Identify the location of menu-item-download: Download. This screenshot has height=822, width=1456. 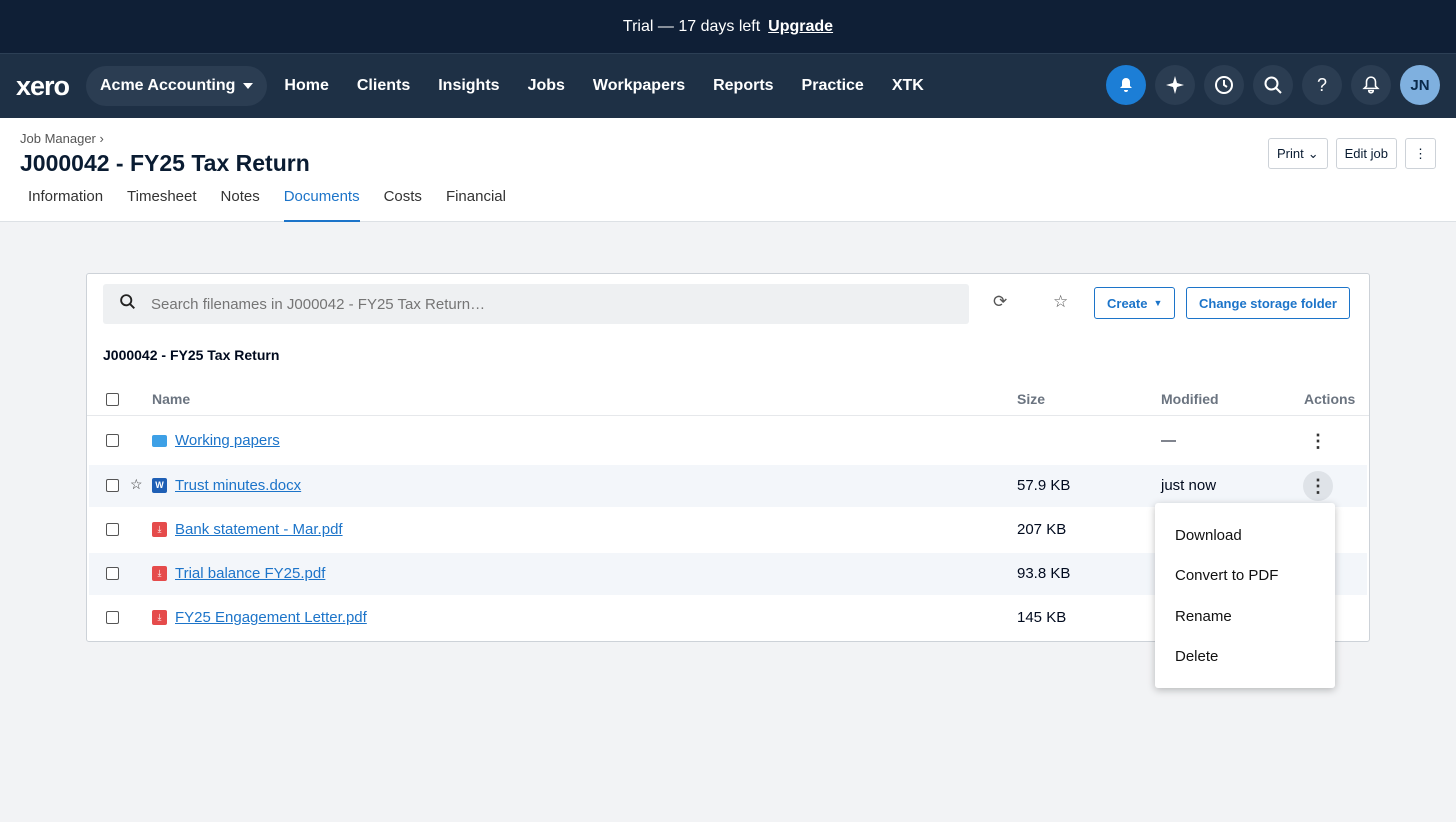
(1245, 535).